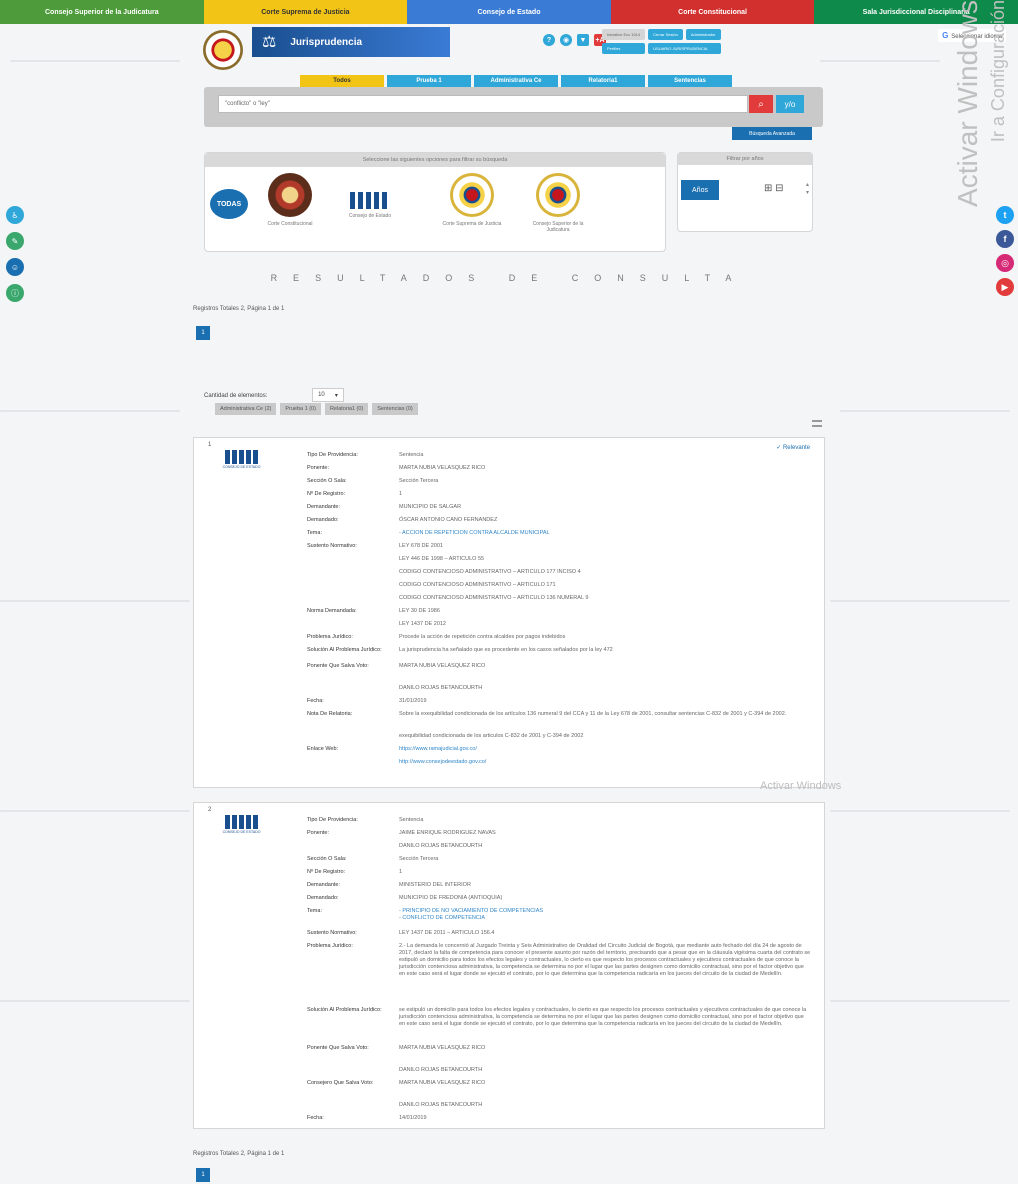  What do you see at coordinates (624, 34) in the screenshot?
I see `session-info: Inicialice Ecc 1014` at bounding box center [624, 34].